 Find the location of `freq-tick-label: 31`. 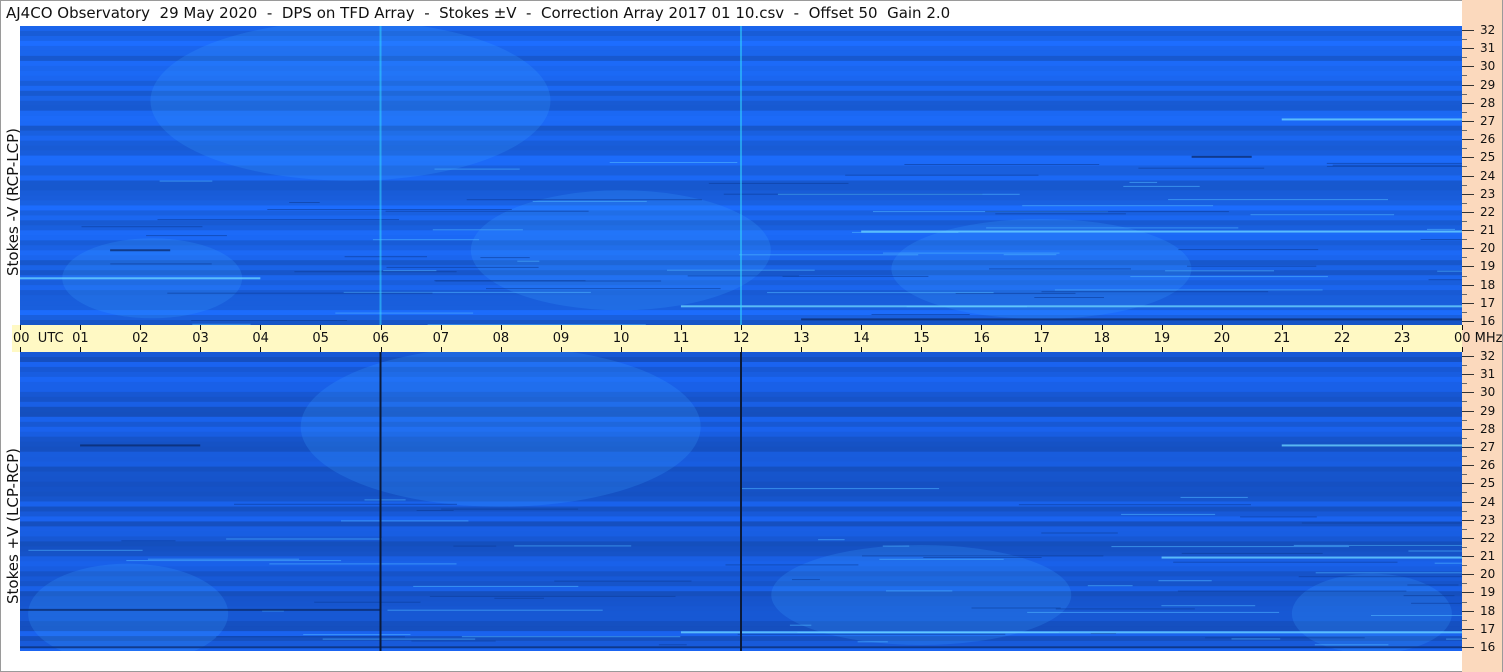

freq-tick-label: 31 is located at coordinates (1488, 374).